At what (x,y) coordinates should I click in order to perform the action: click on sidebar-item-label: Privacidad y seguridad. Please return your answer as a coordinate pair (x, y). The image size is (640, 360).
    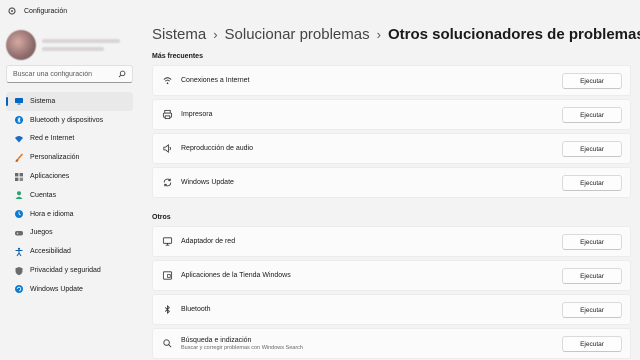
    Looking at the image, I should click on (65, 271).